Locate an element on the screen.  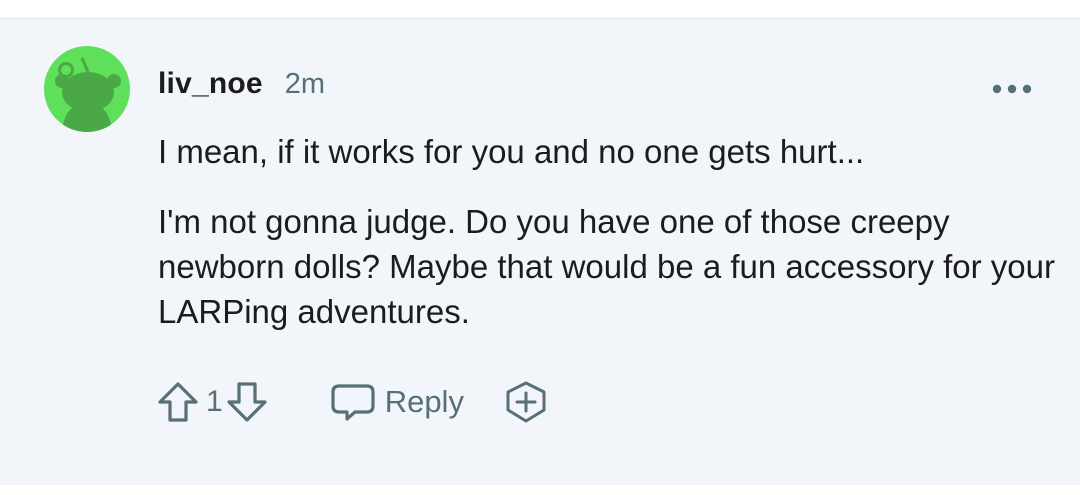
more-options-icon is located at coordinates (1012, 89).